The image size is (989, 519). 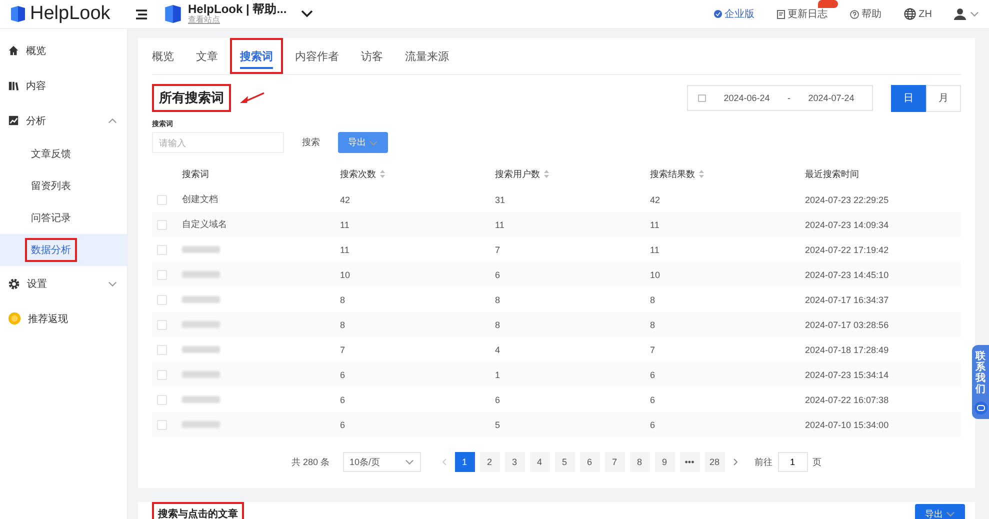 I want to click on caret-icon, so click(x=950, y=514).